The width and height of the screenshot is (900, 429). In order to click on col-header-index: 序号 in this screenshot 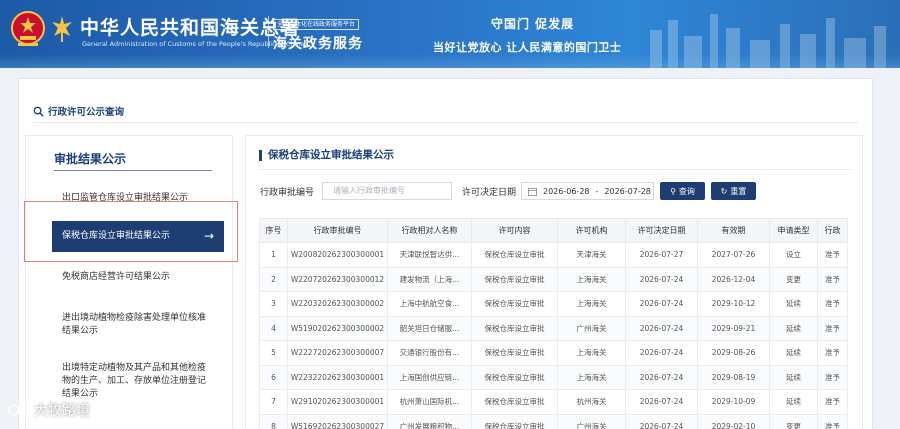, I will do `click(273, 230)`.